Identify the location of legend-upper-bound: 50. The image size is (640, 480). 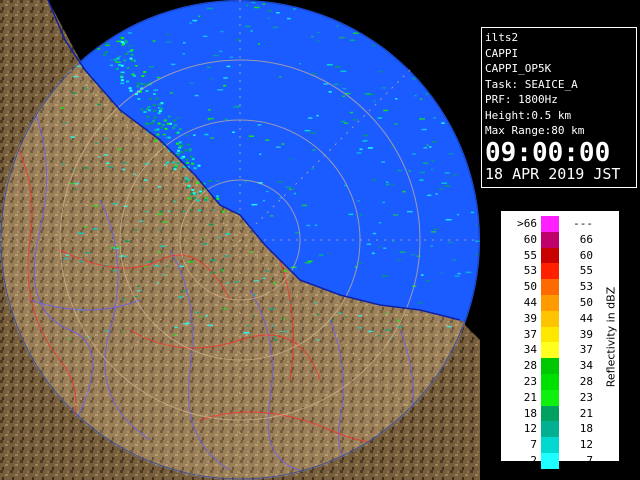
(586, 302).